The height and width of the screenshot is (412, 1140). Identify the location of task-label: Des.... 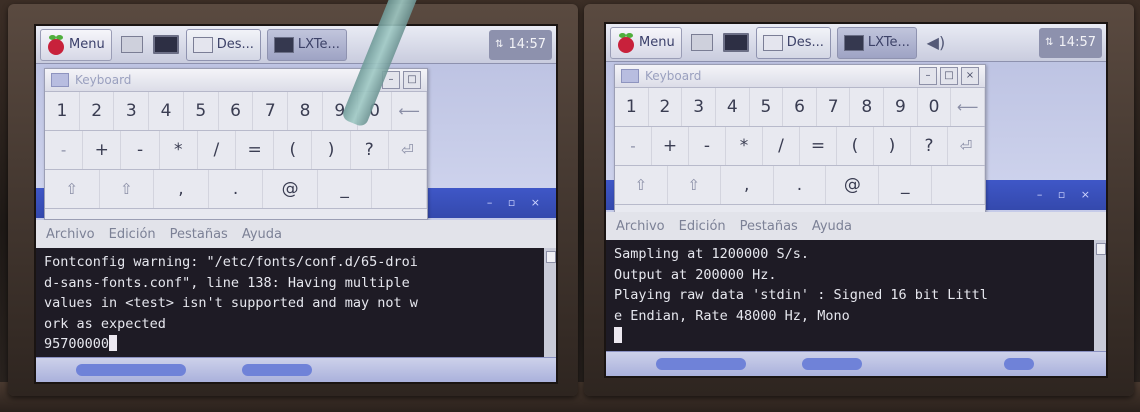
(805, 42).